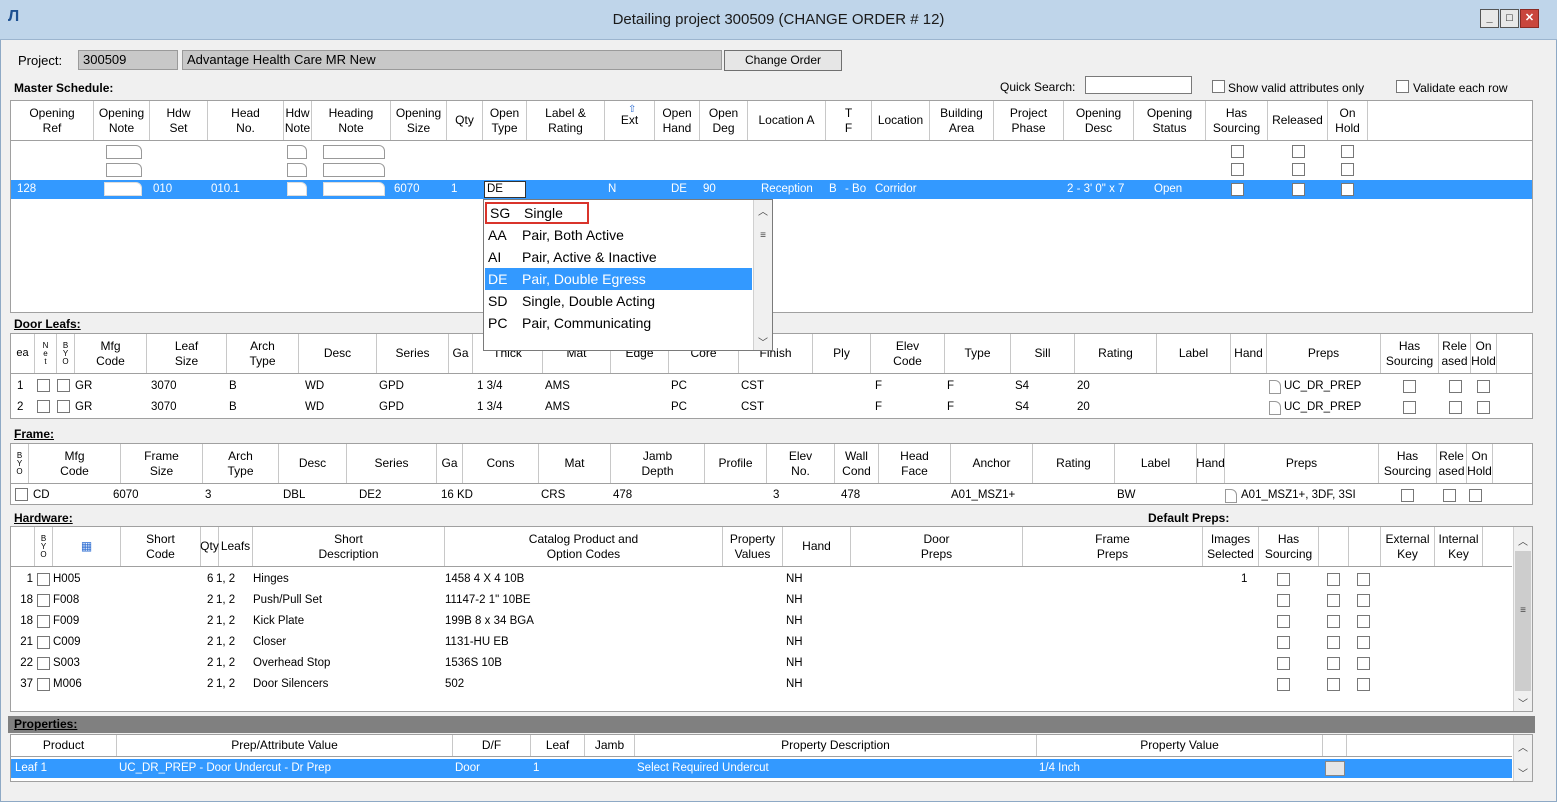 The height and width of the screenshot is (802, 1557). Describe the element at coordinates (419, 120) in the screenshot. I see `col-header: Opening Size` at that location.